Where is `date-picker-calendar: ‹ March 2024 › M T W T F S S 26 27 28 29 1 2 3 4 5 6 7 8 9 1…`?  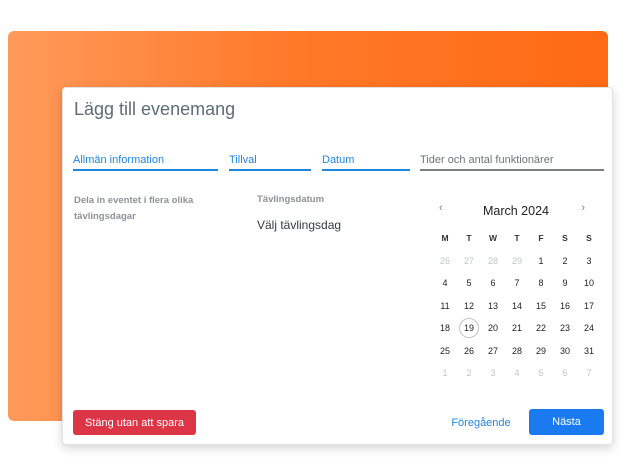 date-picker-calendar: ‹ March 2024 › M T W T F S S 26 27 28 29 1 2 3 4 5 6 7 8 9 1… is located at coordinates (516, 289).